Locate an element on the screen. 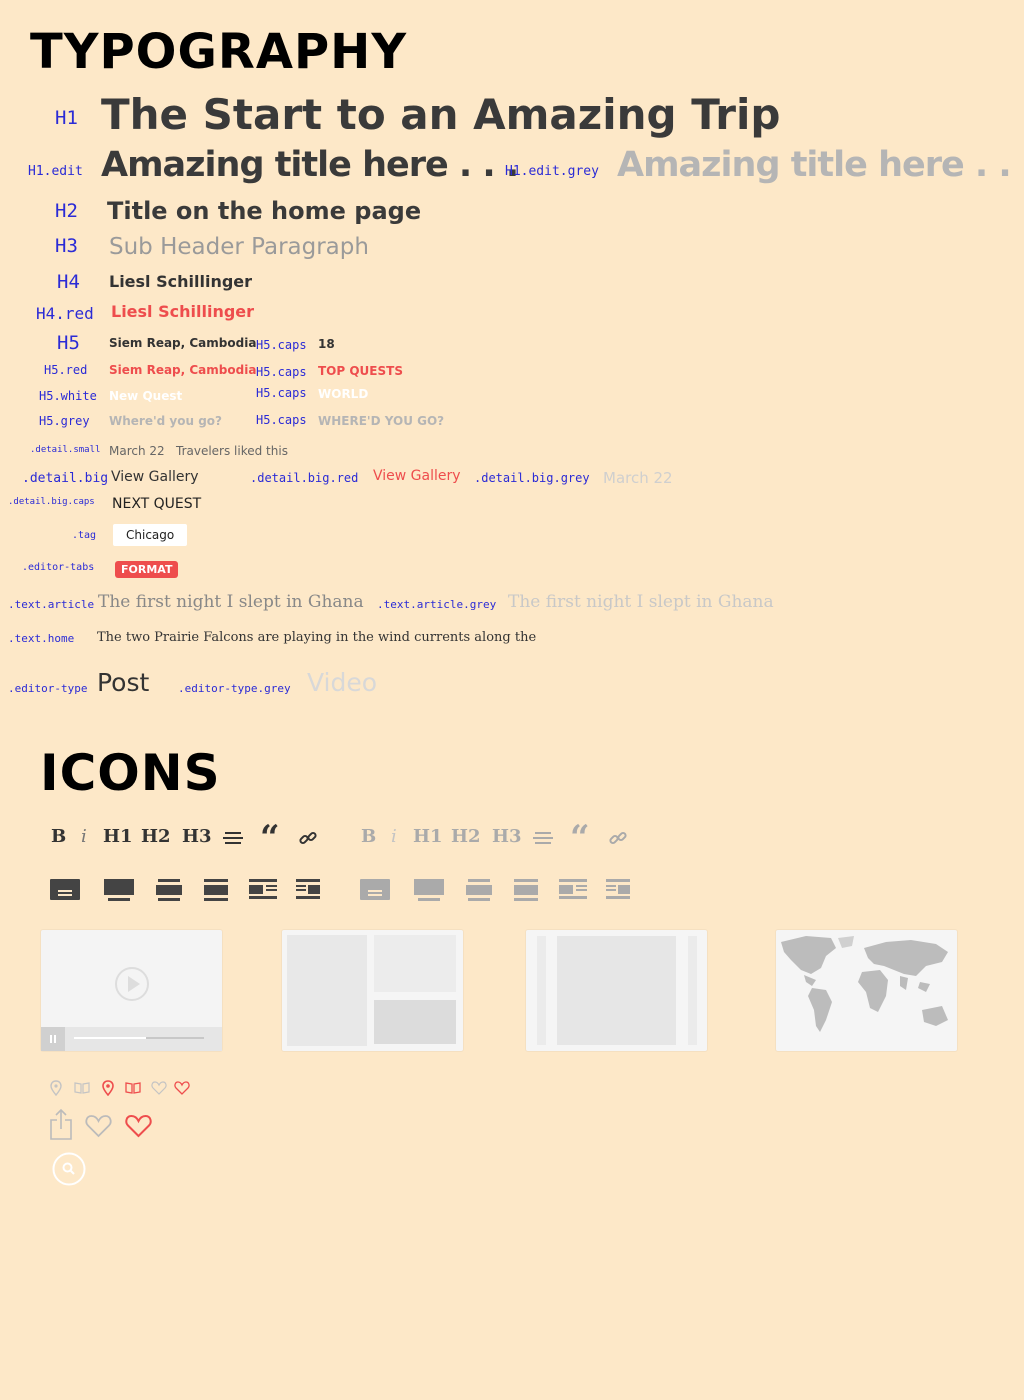 The width and height of the screenshot is (1024, 1400). h5-red-sample: Siem Reap, Cambodia is located at coordinates (183, 370).